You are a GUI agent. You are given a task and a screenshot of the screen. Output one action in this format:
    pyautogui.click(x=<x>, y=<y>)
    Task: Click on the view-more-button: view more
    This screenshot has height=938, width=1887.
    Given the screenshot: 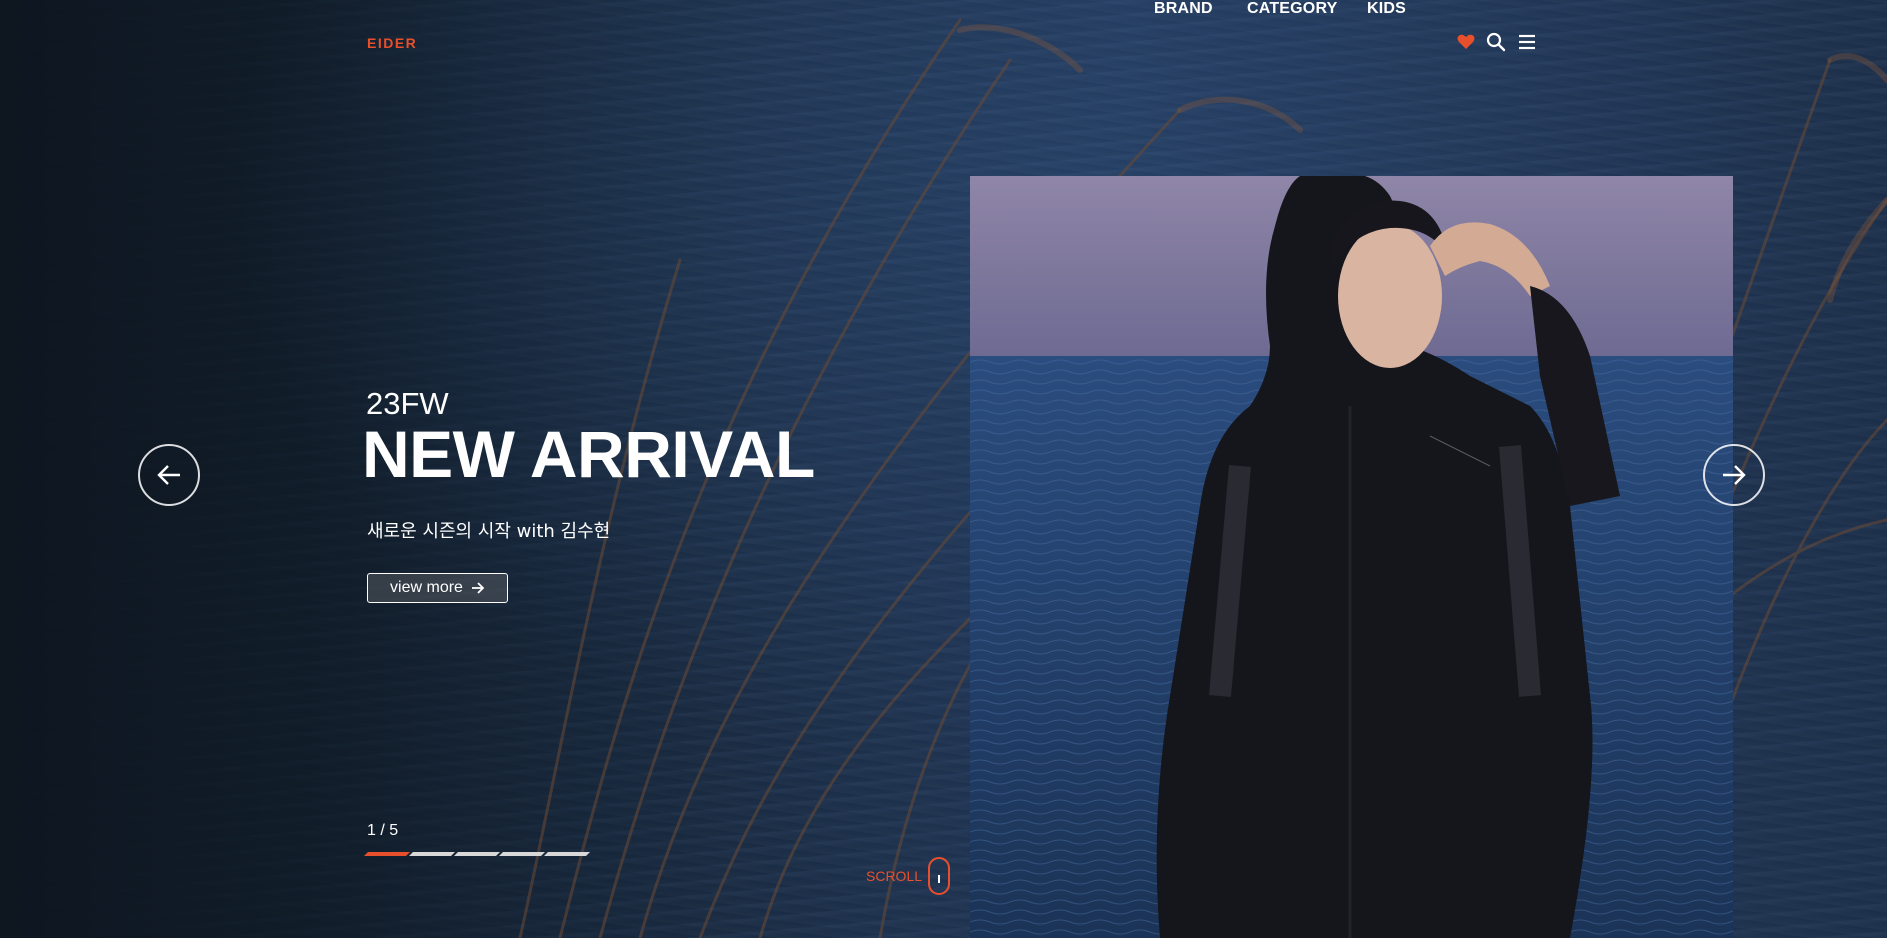 What is the action you would take?
    pyautogui.click(x=437, y=588)
    